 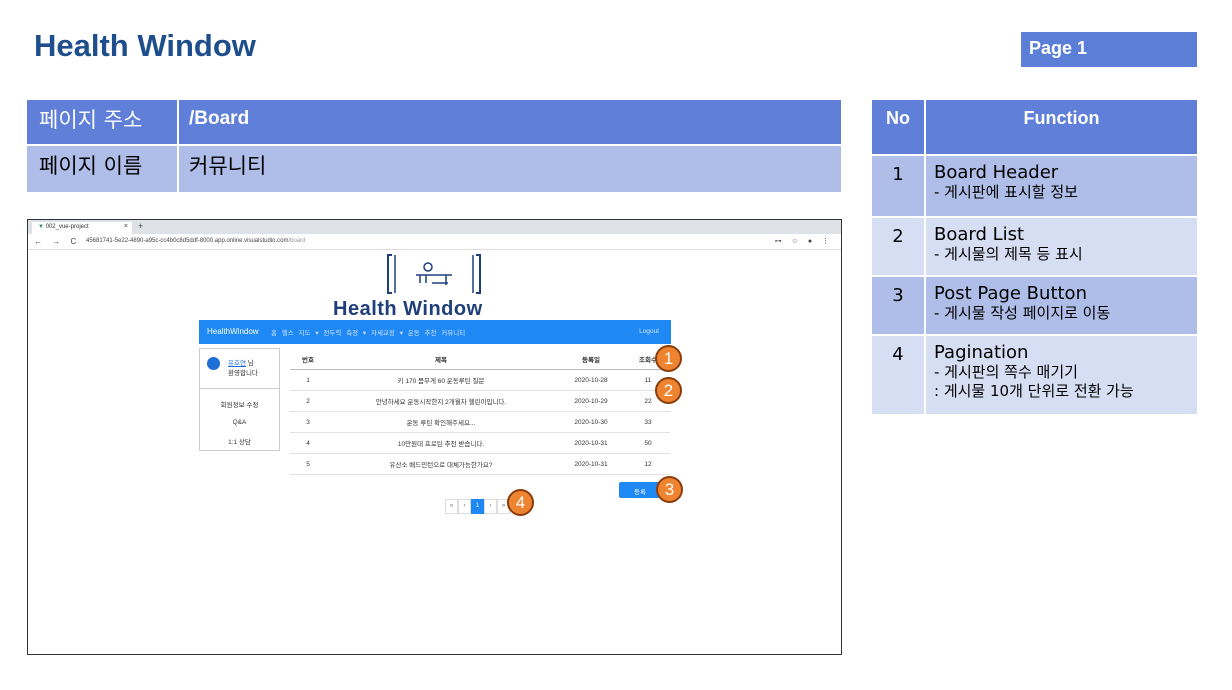 What do you see at coordinates (1006, 192) in the screenshot?
I see `function-desc: - 게시판에 표시할 정보` at bounding box center [1006, 192].